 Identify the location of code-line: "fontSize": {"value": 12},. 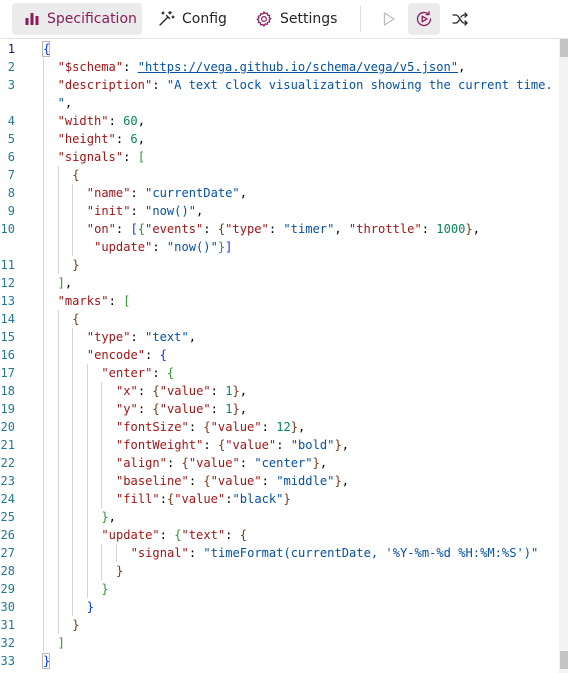
(210, 427).